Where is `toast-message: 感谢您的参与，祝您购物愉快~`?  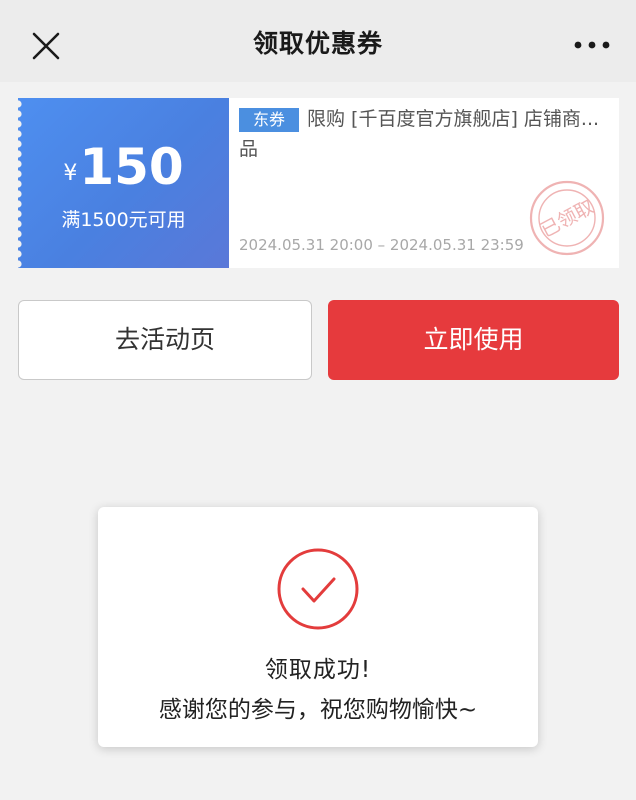
toast-message: 感谢您的参与，祝您购物愉快~ is located at coordinates (318, 710).